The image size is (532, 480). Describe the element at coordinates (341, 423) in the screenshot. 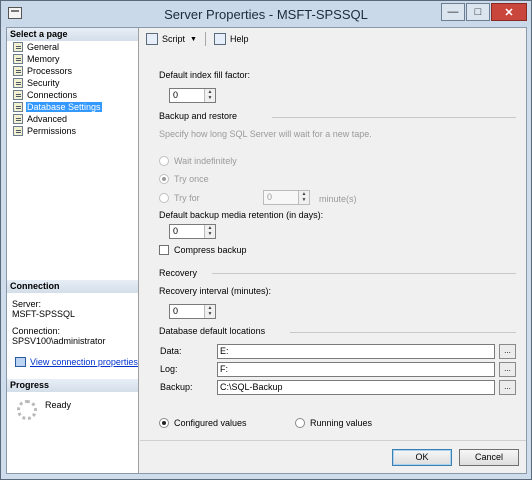

I see `running-values-label: Running values` at that location.